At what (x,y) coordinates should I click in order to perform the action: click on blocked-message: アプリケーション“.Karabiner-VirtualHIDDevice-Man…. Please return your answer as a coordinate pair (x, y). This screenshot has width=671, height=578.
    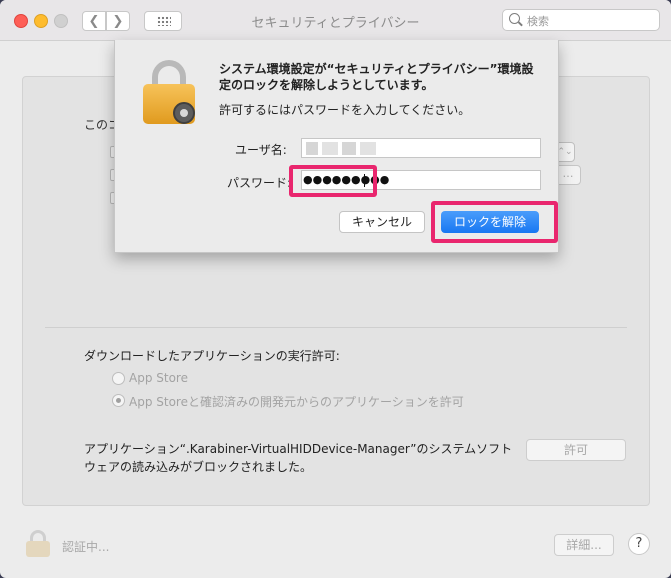
    Looking at the image, I should click on (298, 458).